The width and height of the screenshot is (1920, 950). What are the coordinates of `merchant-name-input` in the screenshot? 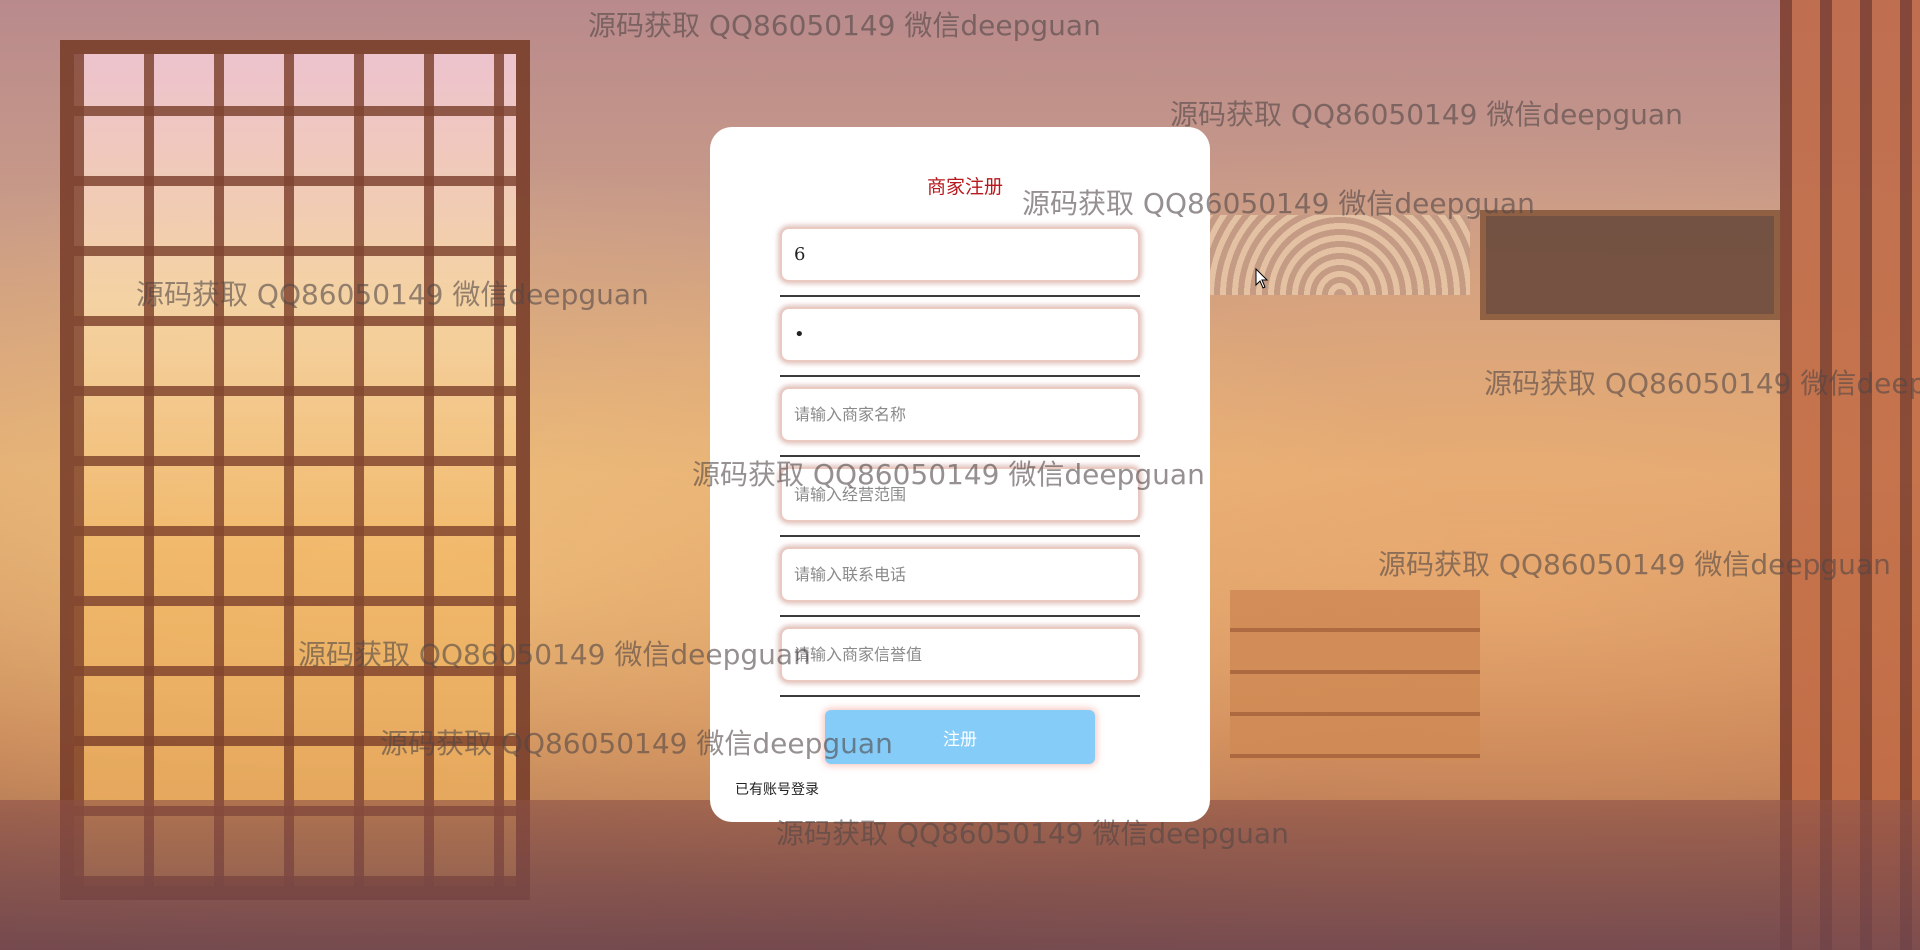 It's located at (960, 414).